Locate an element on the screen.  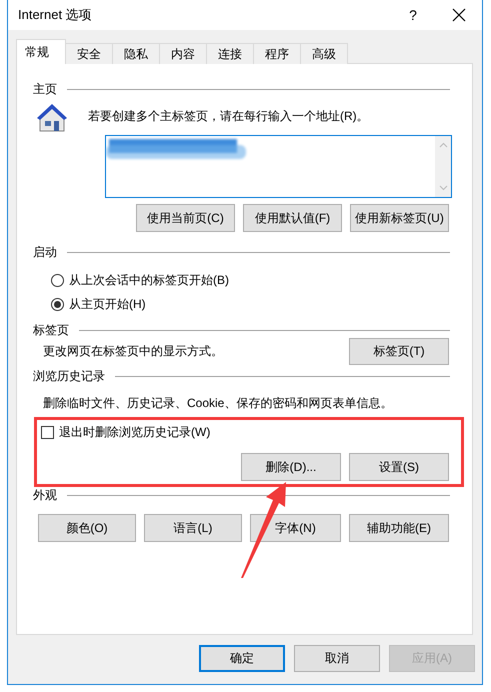
action-button: 使用当前页(C) is located at coordinates (185, 218).